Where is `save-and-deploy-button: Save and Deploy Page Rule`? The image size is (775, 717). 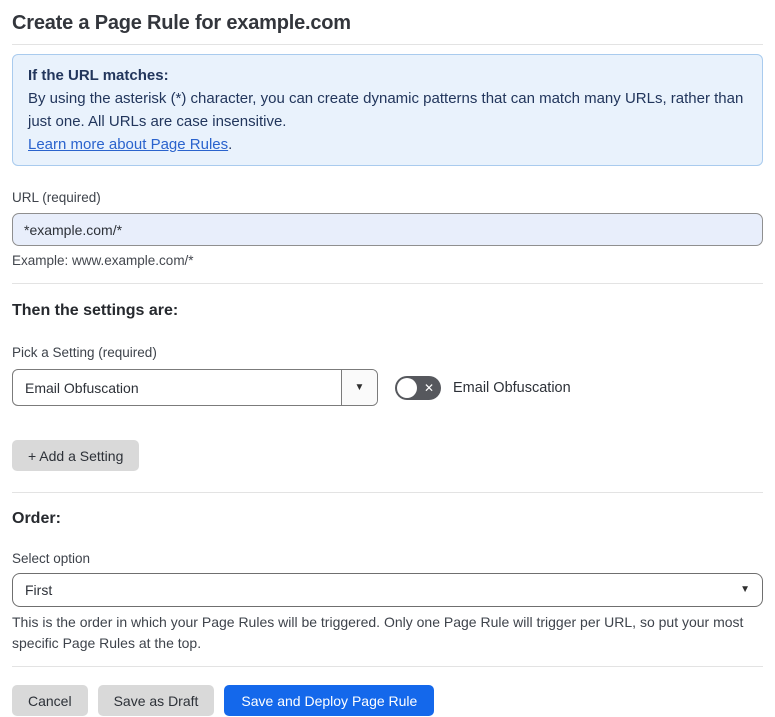
save-and-deploy-button: Save and Deploy Page Rule is located at coordinates (329, 700).